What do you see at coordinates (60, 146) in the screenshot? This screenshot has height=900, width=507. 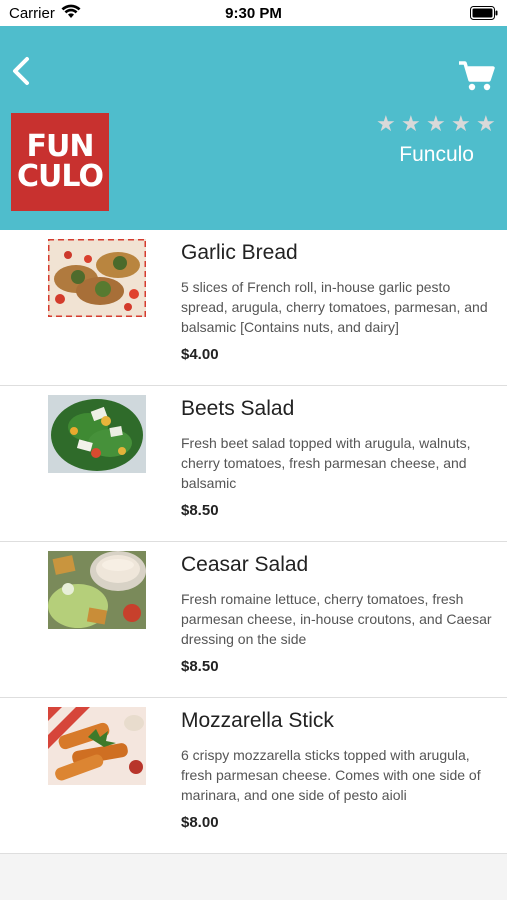 I see `logo-text-top: FUN` at bounding box center [60, 146].